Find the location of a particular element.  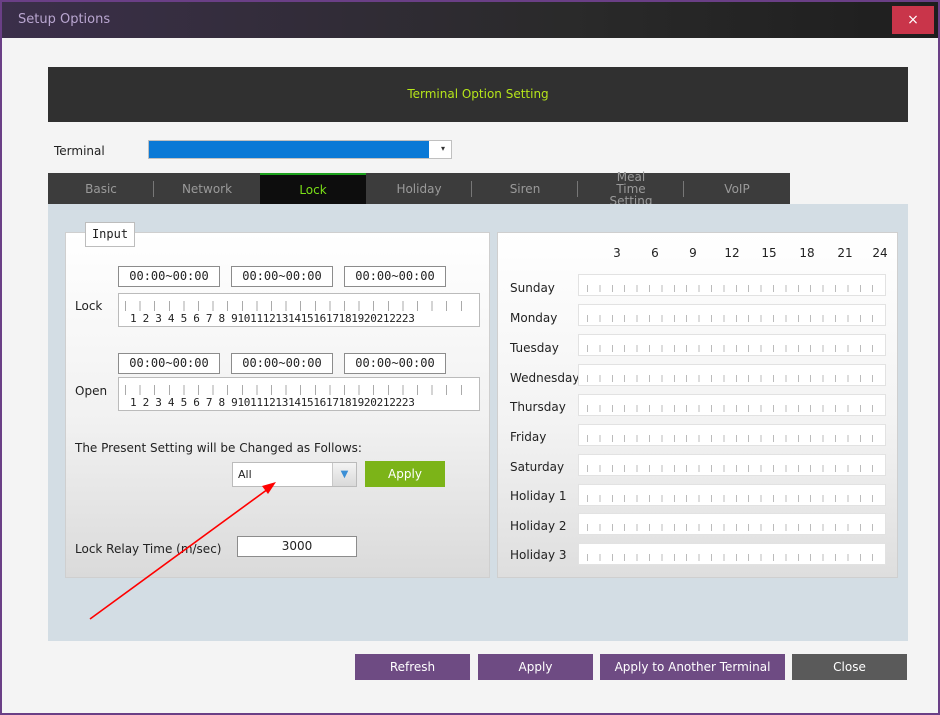

day-label-monday: Monday is located at coordinates (534, 318).